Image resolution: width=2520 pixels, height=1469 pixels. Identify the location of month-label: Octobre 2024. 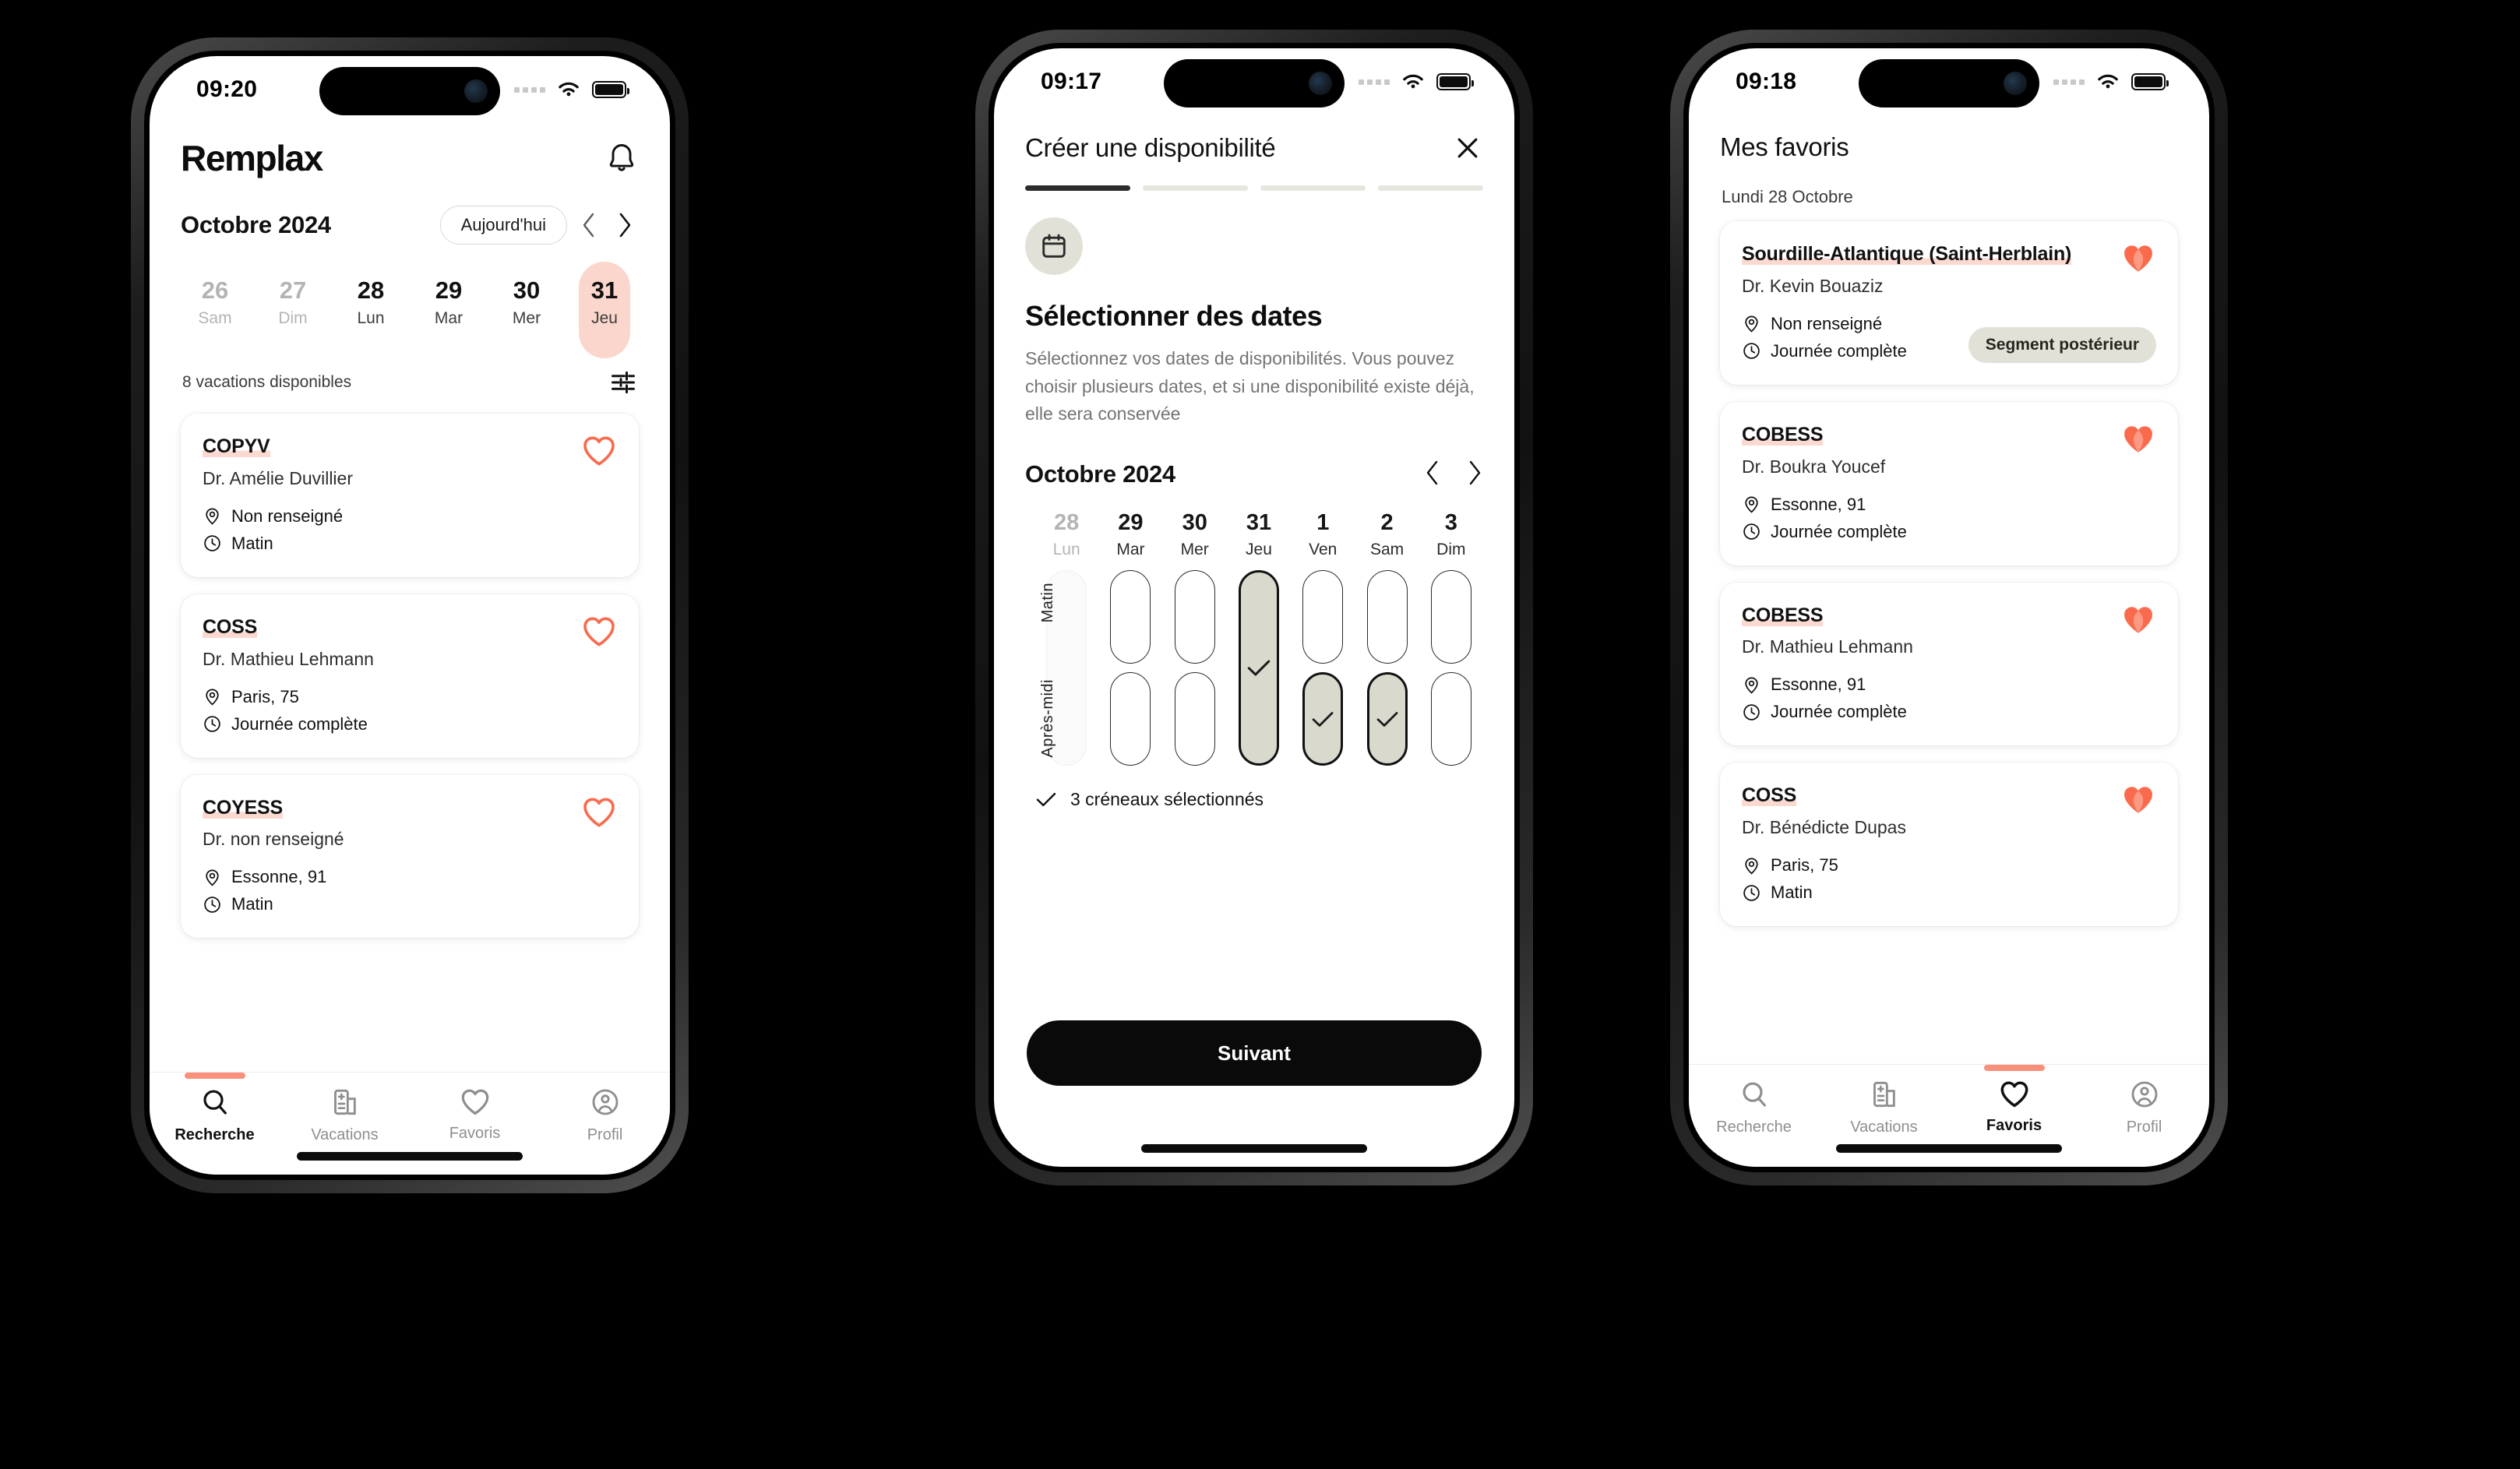
(256, 224).